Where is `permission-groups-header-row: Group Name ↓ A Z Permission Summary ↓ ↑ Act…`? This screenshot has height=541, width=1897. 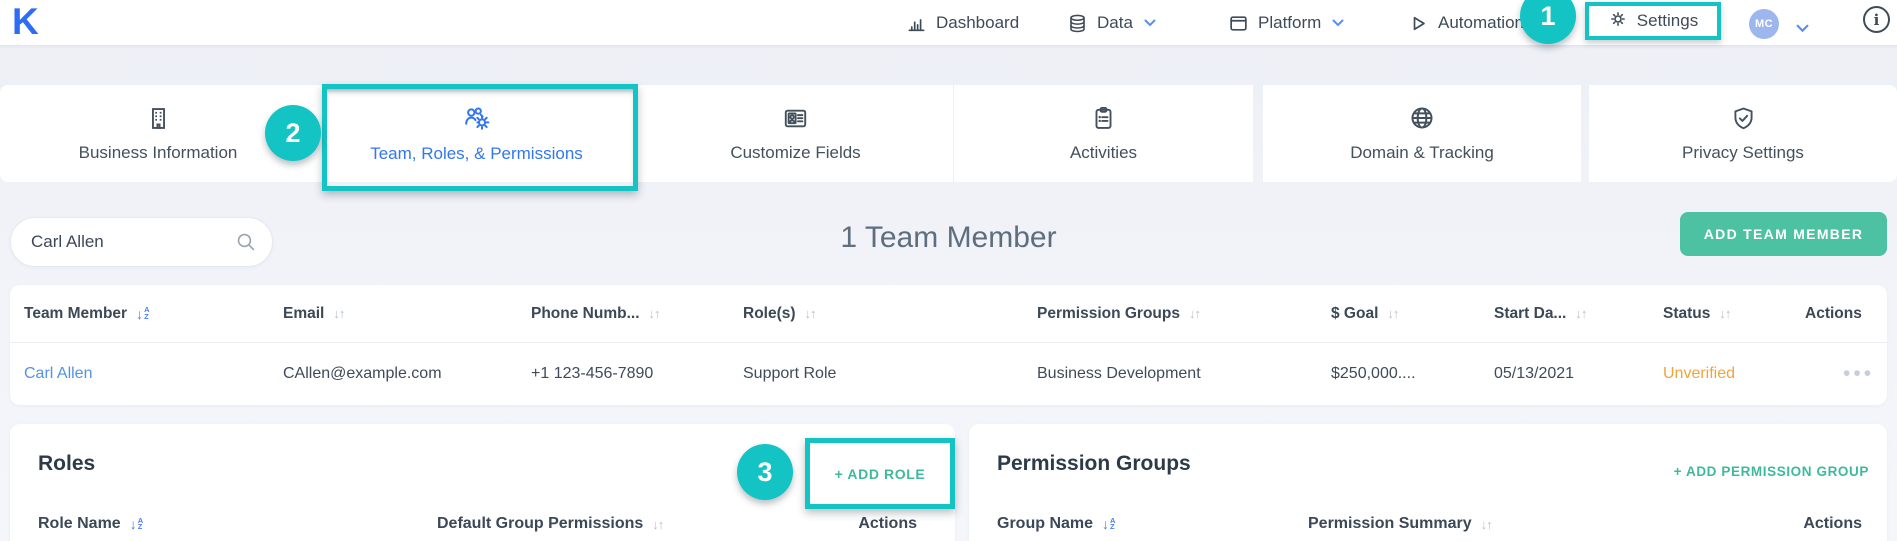 permission-groups-header-row: Group Name ↓ A Z Permission Summary ↓ ↑ Act… is located at coordinates (1428, 522).